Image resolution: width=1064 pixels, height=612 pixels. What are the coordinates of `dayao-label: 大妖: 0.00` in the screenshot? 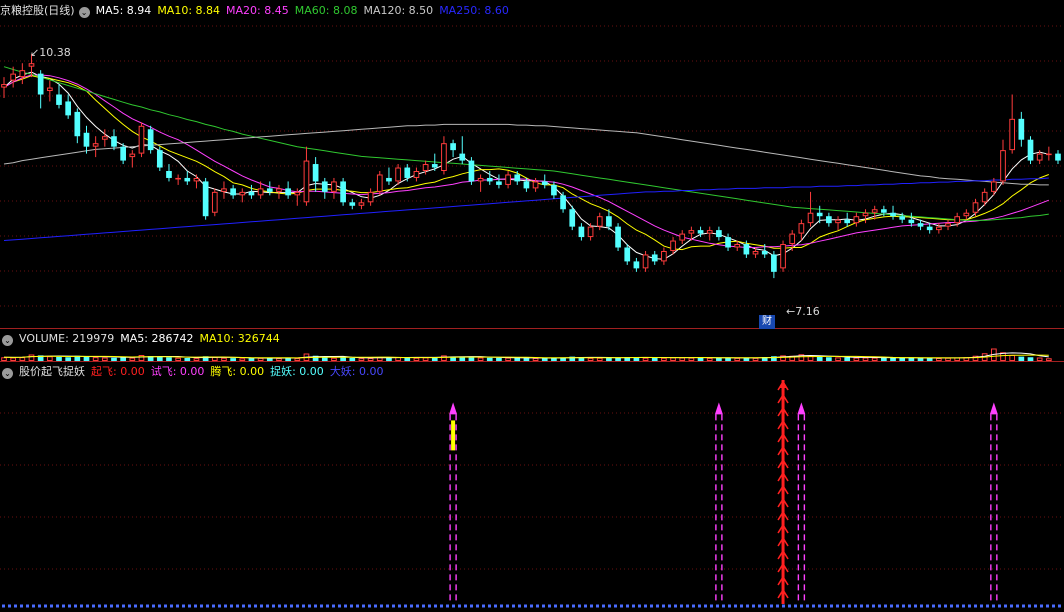 It's located at (356, 371).